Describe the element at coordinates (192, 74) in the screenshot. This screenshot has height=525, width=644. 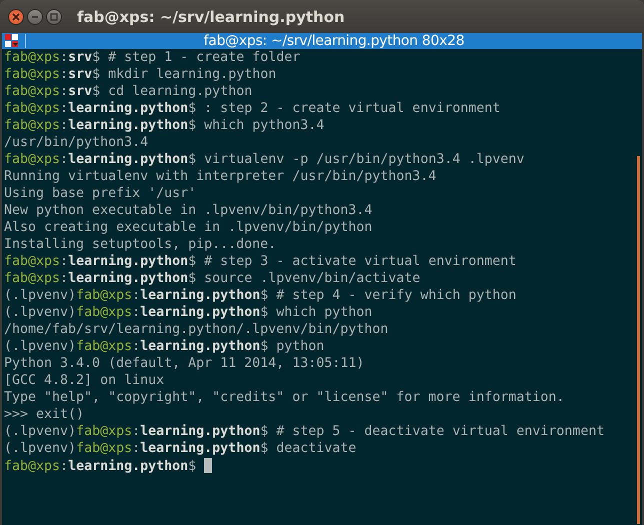
I see `command-text: mkdir learning.python` at that location.